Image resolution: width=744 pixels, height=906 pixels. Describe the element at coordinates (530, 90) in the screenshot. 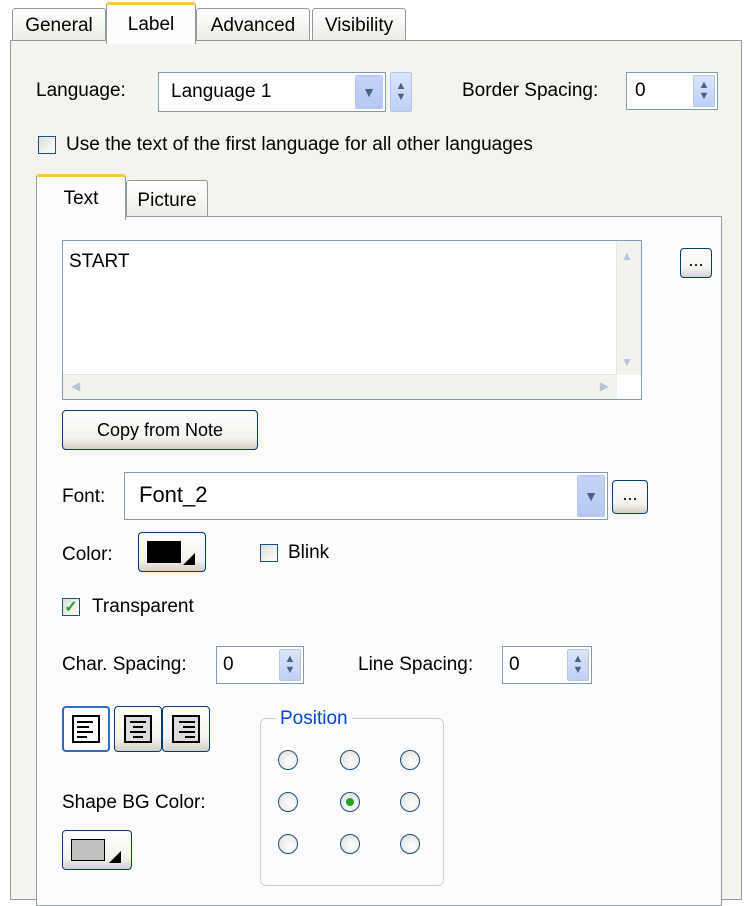

I see `border-spacing-label: Border Spacing:` at that location.